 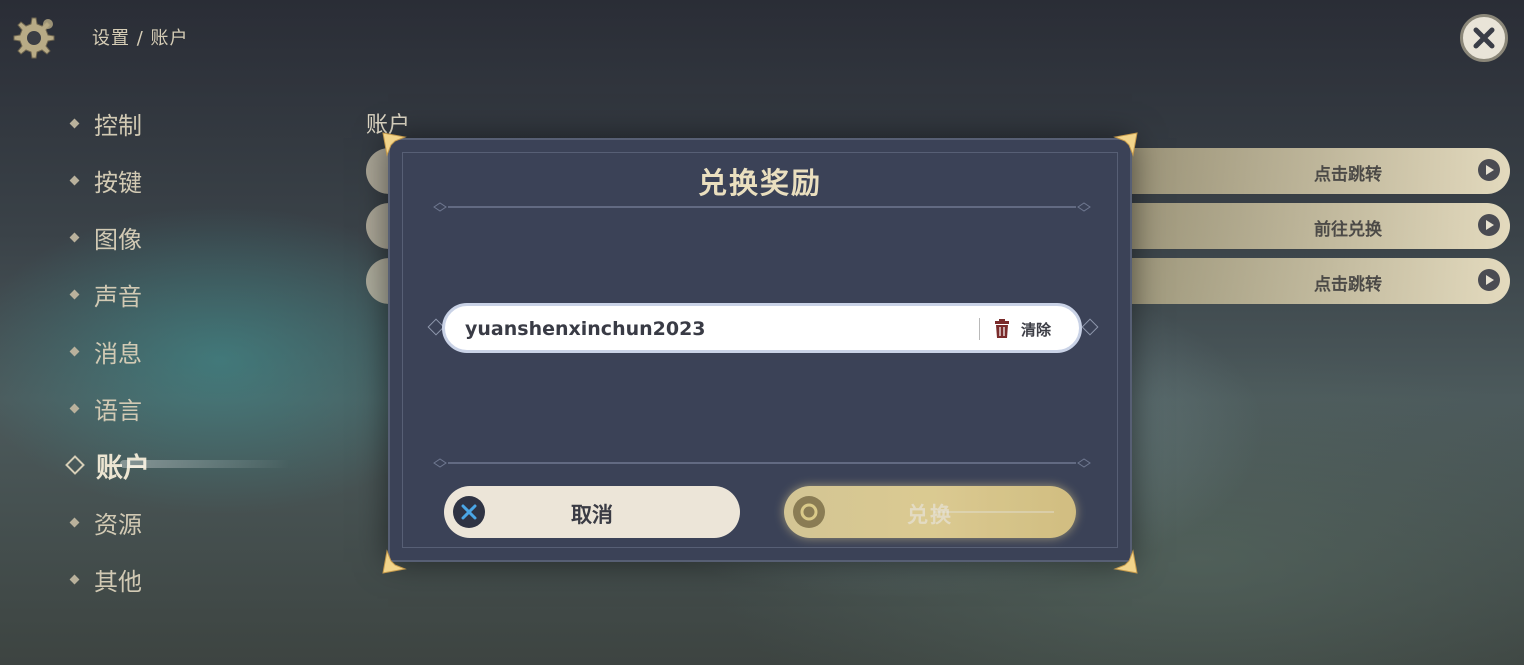 I want to click on cancel-label: 取消, so click(x=592, y=515).